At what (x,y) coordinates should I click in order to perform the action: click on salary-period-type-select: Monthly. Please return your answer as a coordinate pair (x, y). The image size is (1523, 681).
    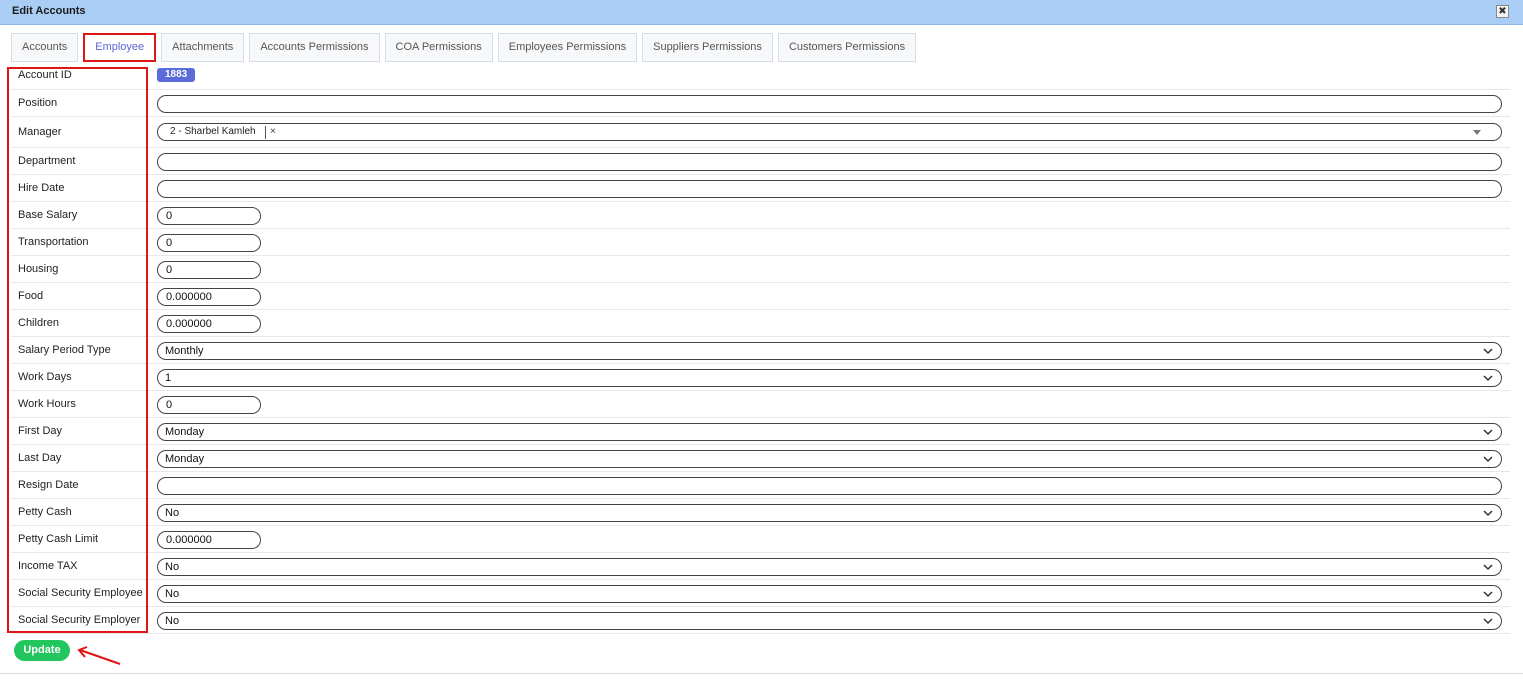
    Looking at the image, I should click on (829, 351).